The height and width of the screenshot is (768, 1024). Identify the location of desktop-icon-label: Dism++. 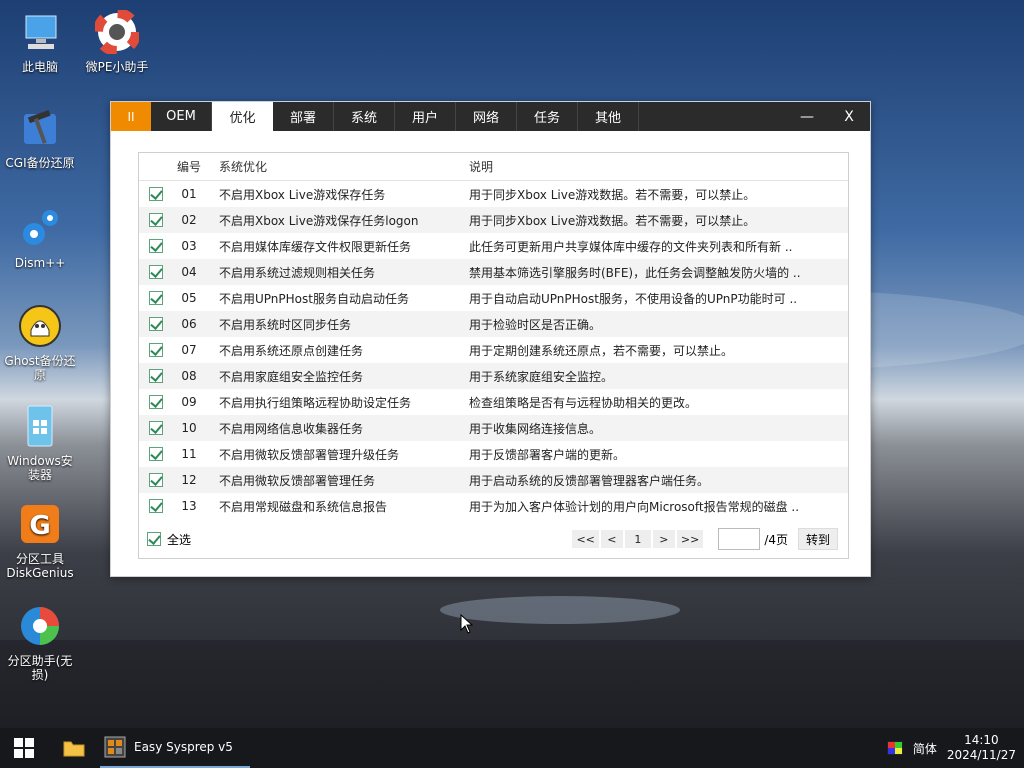
(40, 263).